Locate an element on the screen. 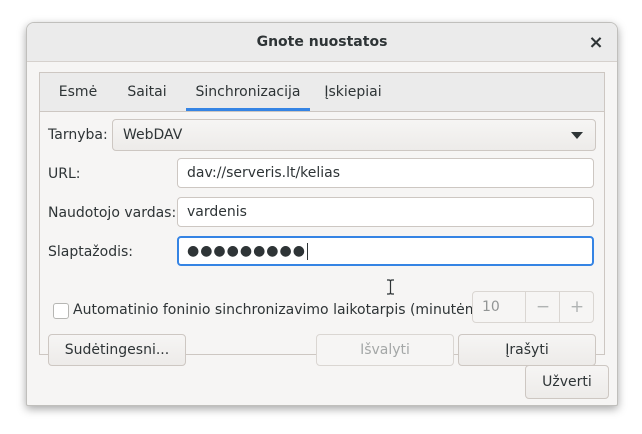 This screenshot has width=642, height=434. url-label: URL: is located at coordinates (64, 174).